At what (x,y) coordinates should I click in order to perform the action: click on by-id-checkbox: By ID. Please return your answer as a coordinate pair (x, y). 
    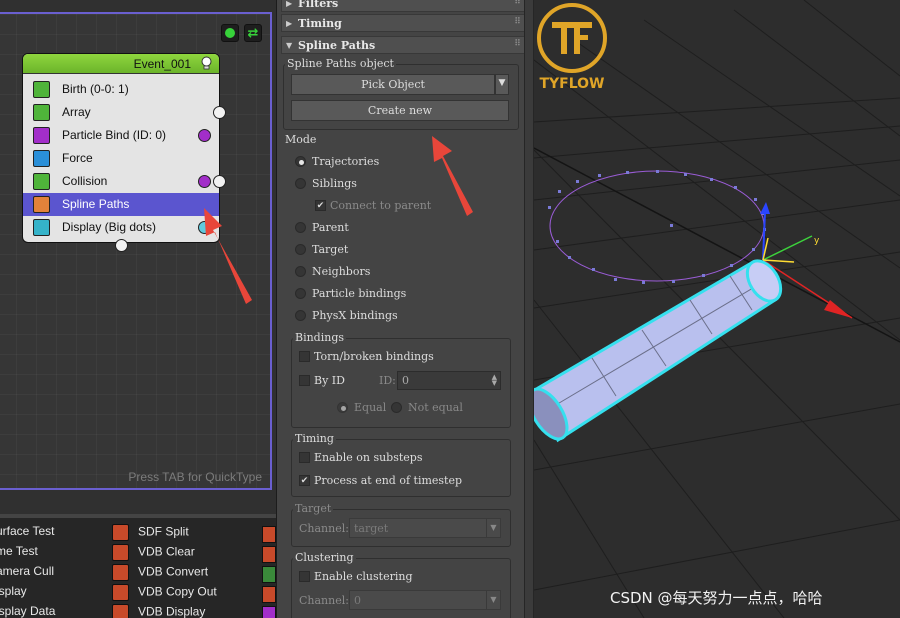
    Looking at the image, I should click on (322, 380).